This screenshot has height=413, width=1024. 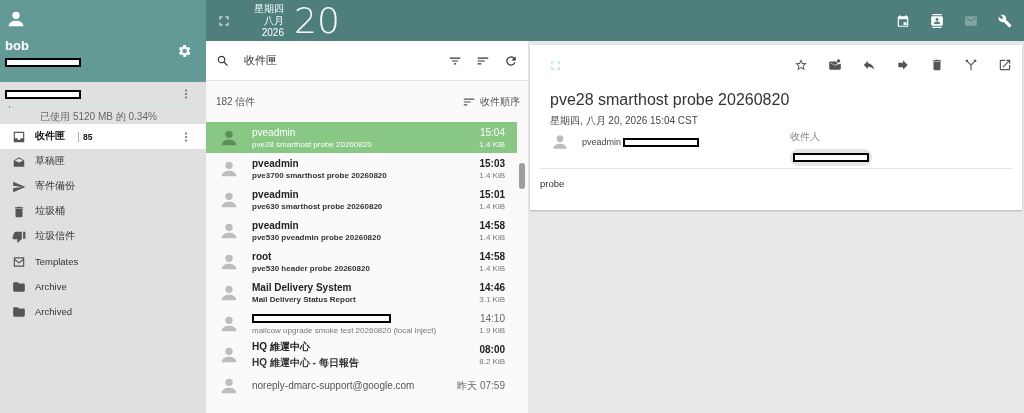 What do you see at coordinates (361, 199) in the screenshot?
I see `message-row: pveadmin pve630 smarthost probe 20260820 15:01 1.4 KiB` at bounding box center [361, 199].